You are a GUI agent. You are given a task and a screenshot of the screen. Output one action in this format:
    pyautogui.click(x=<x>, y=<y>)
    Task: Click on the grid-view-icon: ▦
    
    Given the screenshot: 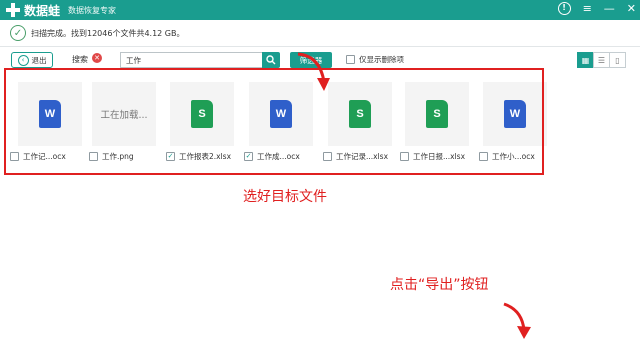 What is the action you would take?
    pyautogui.click(x=585, y=60)
    